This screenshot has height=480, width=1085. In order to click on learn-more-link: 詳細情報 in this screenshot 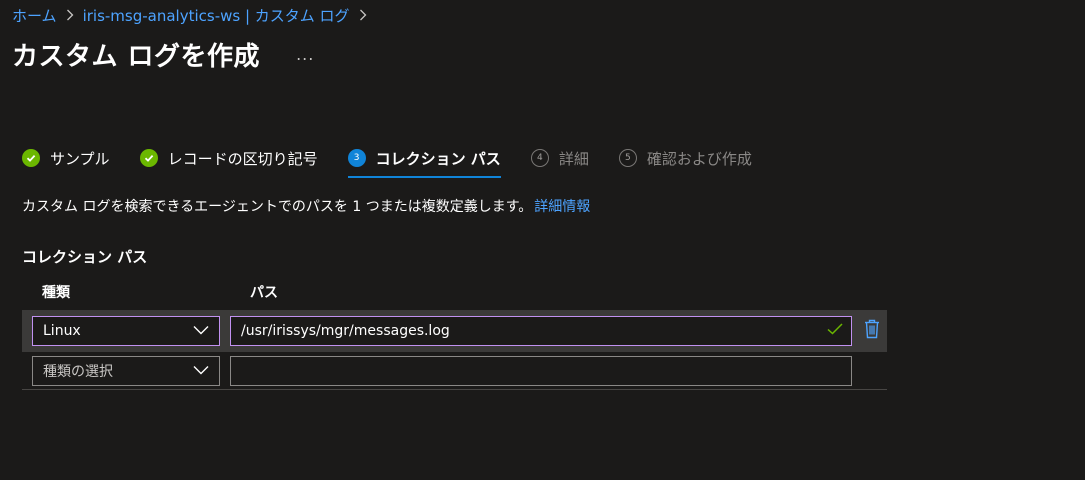, I will do `click(562, 207)`.